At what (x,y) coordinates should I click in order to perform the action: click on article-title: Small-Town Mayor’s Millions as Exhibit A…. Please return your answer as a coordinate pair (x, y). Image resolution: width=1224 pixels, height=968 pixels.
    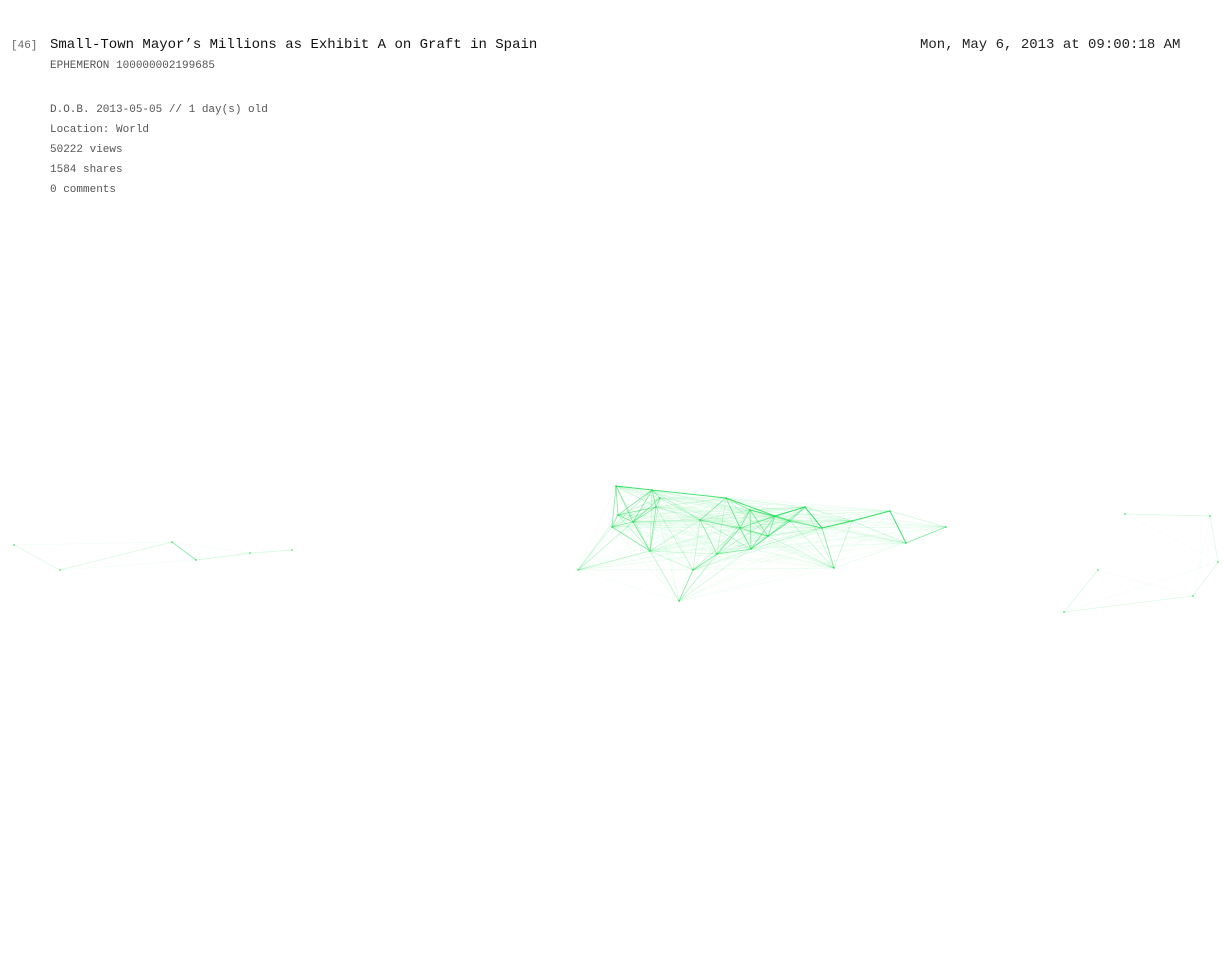
    Looking at the image, I should click on (294, 45).